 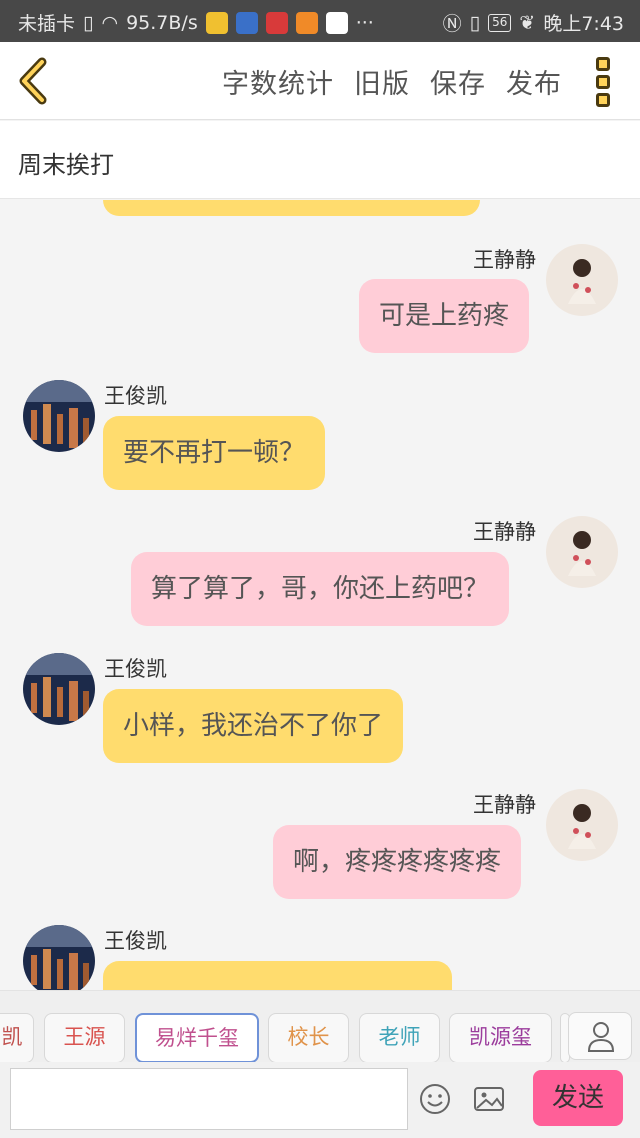 I want to click on composer-bar: 发送, so click(x=320, y=1100).